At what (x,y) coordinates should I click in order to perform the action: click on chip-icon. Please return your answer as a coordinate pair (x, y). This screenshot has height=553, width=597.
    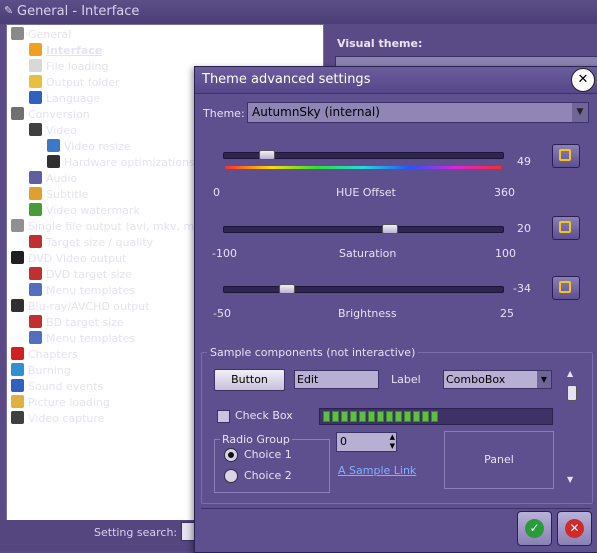
    Looking at the image, I should click on (53, 161).